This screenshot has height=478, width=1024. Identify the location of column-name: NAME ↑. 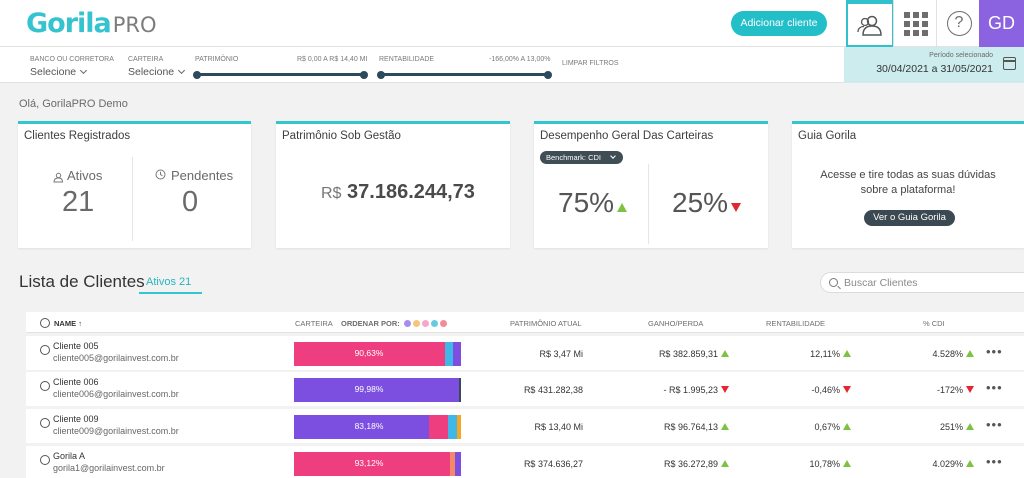
(68, 323).